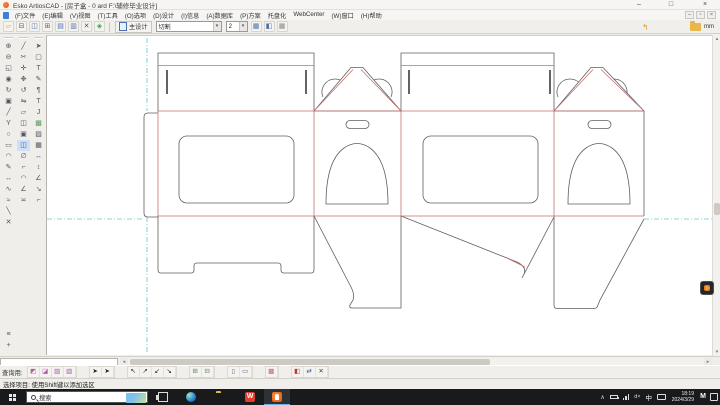 The width and height of the screenshot is (720, 405). Describe the element at coordinates (108, 372) in the screenshot. I see `select-add-button: ➤` at that location.